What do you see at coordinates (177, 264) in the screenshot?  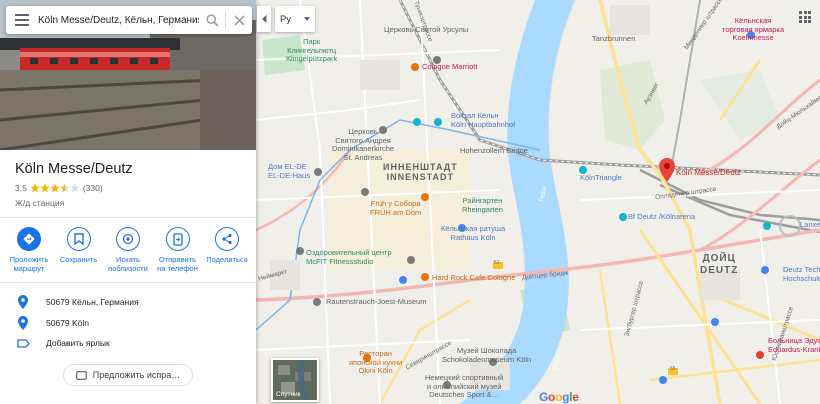 I see `action-label: Отправить на телефон` at bounding box center [177, 264].